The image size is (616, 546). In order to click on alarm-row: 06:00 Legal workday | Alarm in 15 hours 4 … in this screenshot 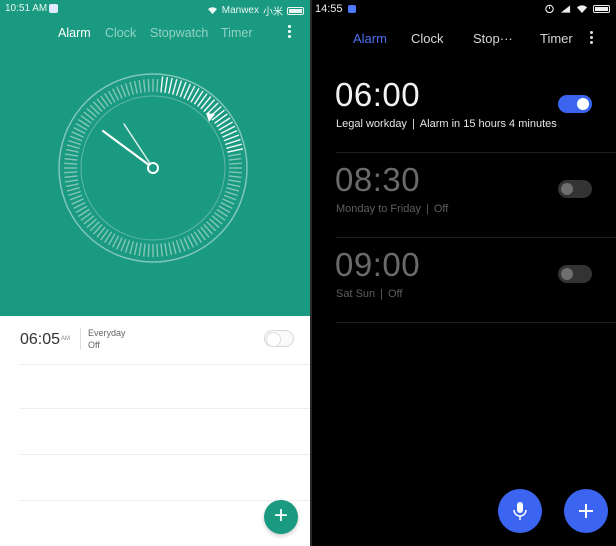, I will do `click(464, 110)`.